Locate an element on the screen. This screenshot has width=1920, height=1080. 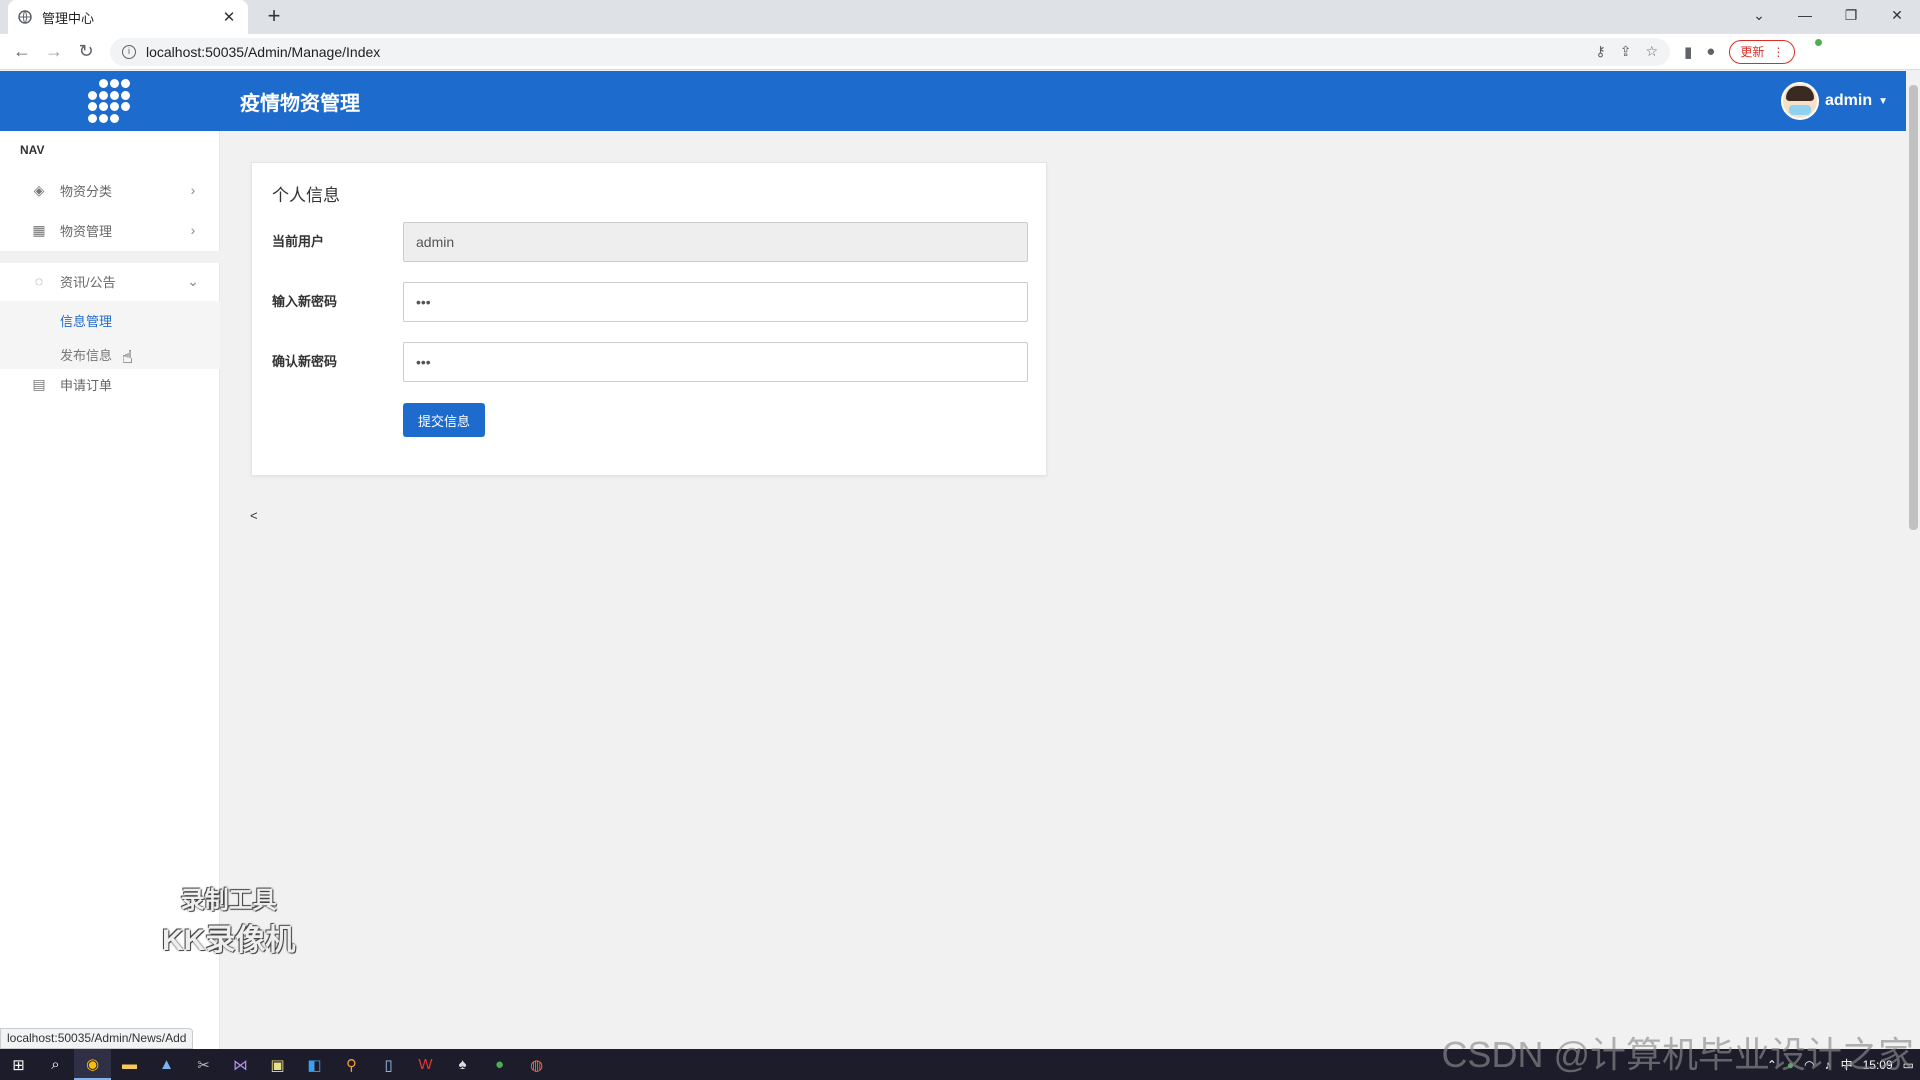
browser-tab-bar: 管理中心 ✕ + ⌄ — ❐ ✕ is located at coordinates (960, 17).